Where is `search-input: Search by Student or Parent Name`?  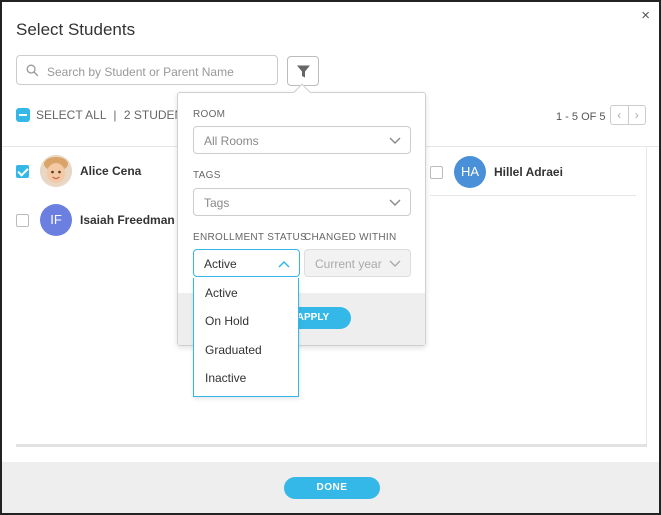 search-input: Search by Student or Parent Name is located at coordinates (147, 70).